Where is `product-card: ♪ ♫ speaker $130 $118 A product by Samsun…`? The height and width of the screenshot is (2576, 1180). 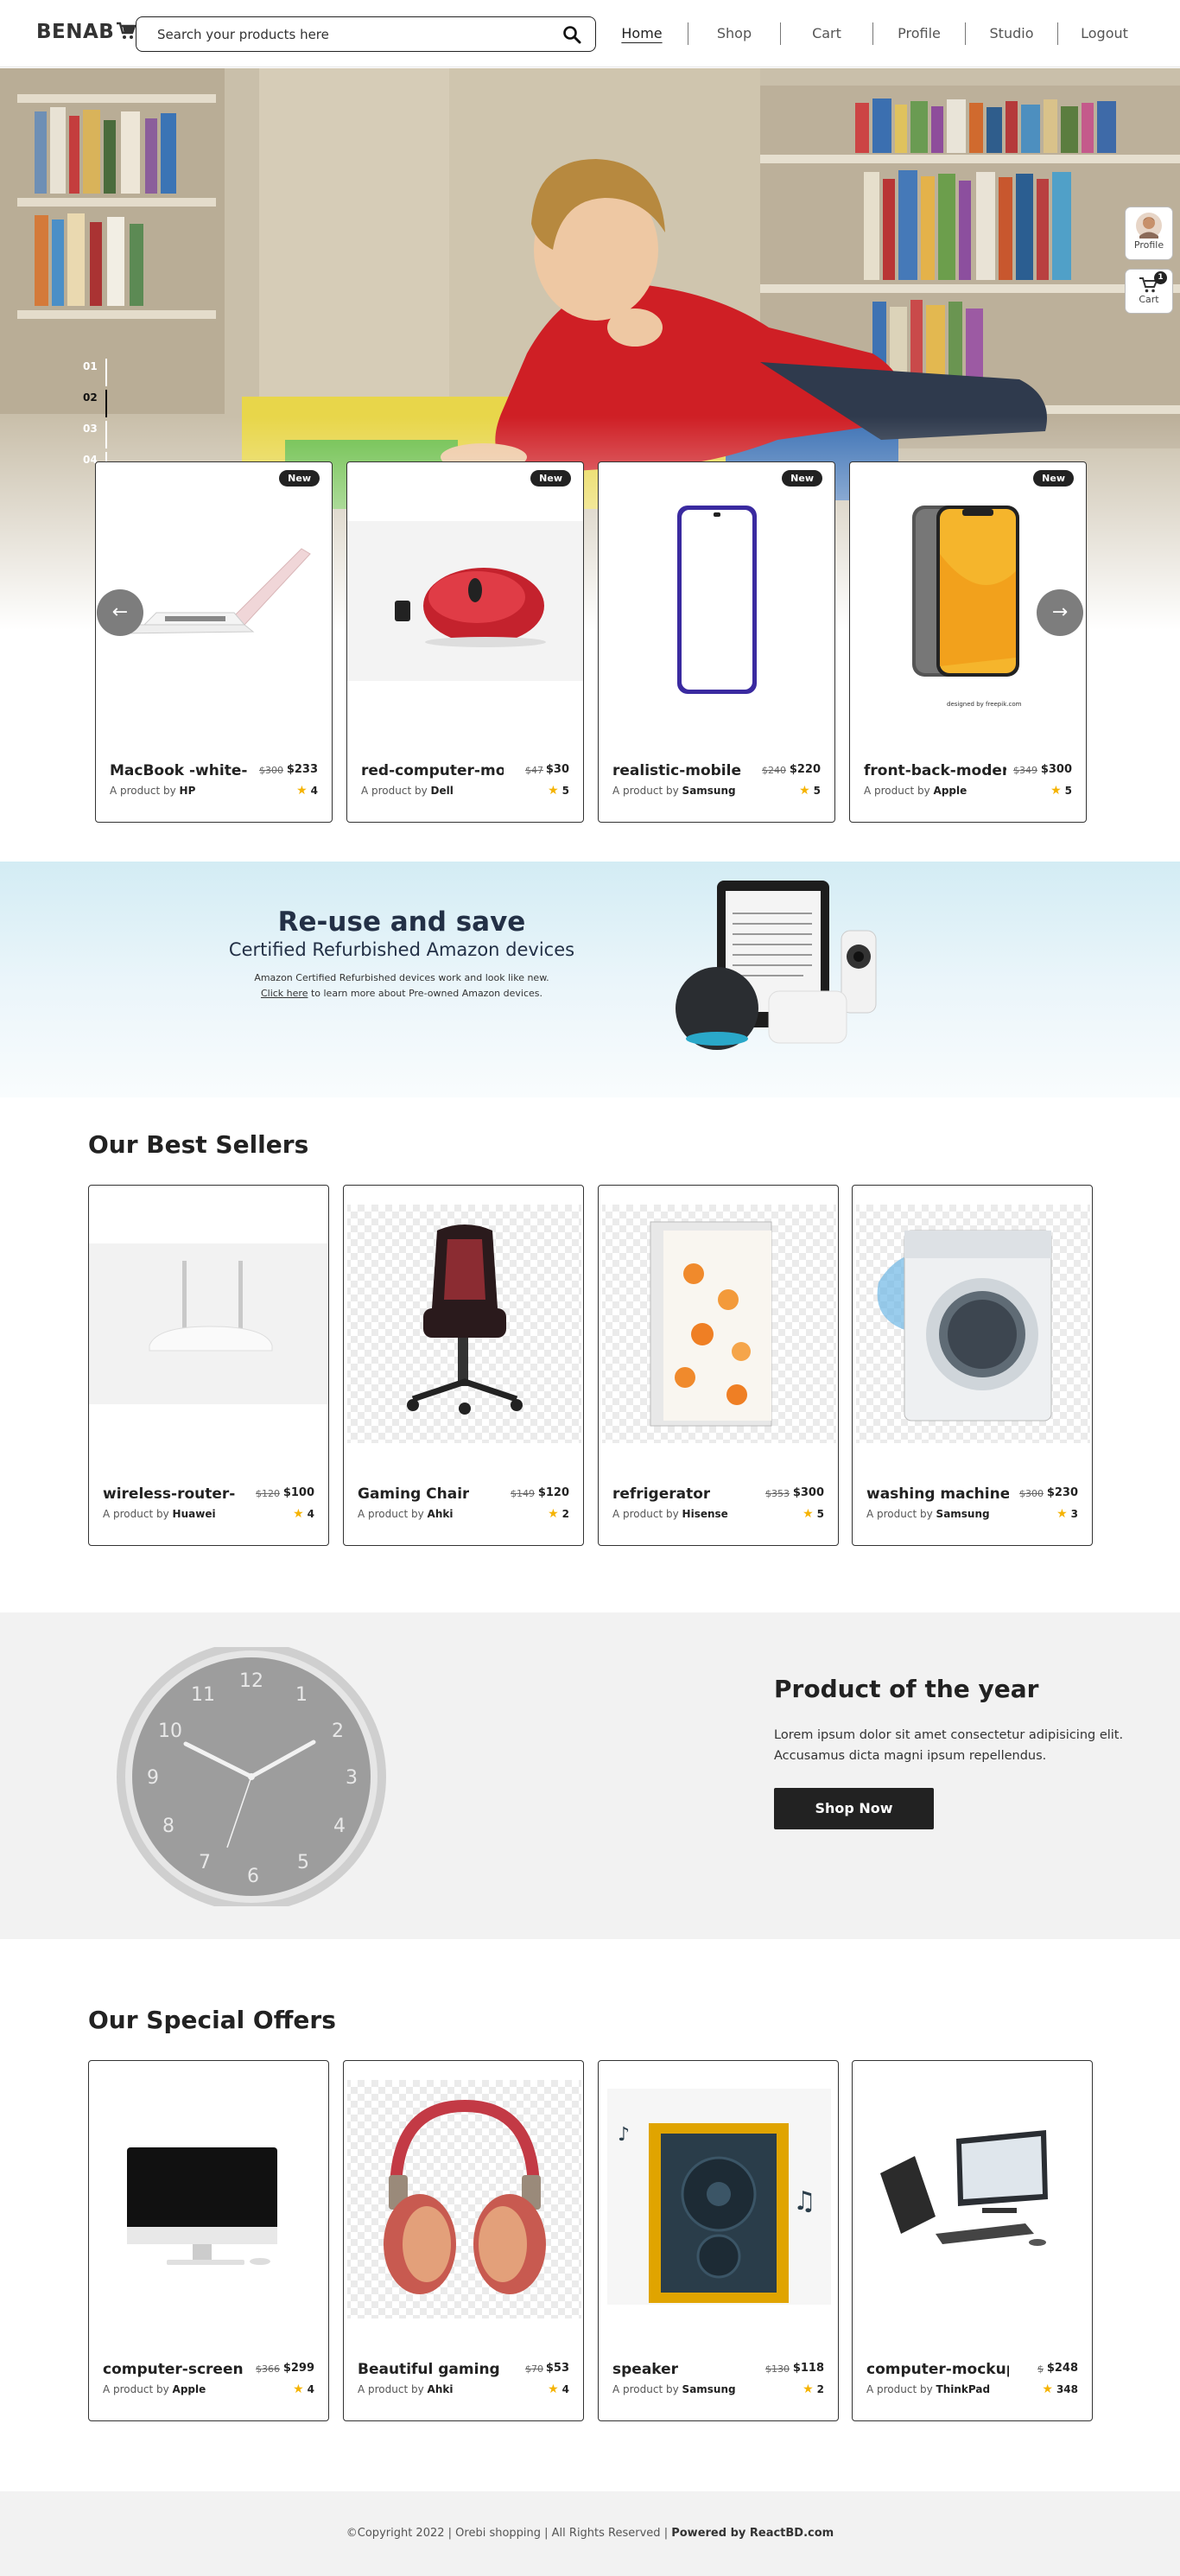 product-card: ♪ ♫ speaker $130 $118 A product by Samsun… is located at coordinates (719, 2241).